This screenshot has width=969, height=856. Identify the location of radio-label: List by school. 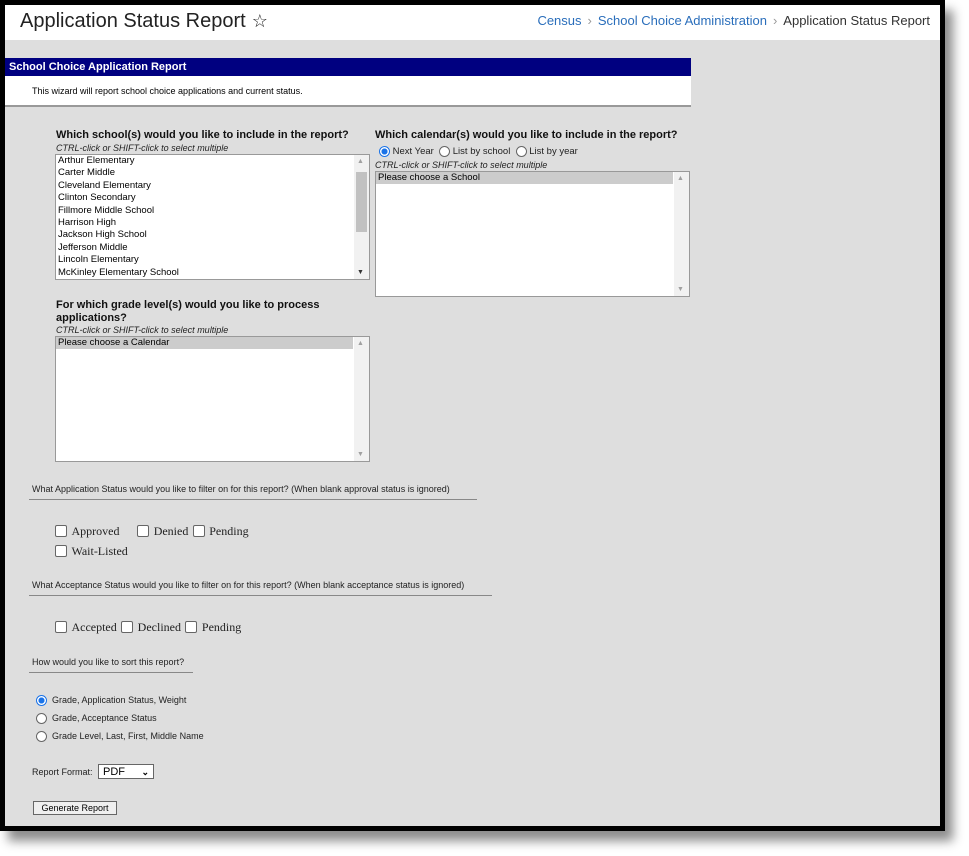
(481, 152).